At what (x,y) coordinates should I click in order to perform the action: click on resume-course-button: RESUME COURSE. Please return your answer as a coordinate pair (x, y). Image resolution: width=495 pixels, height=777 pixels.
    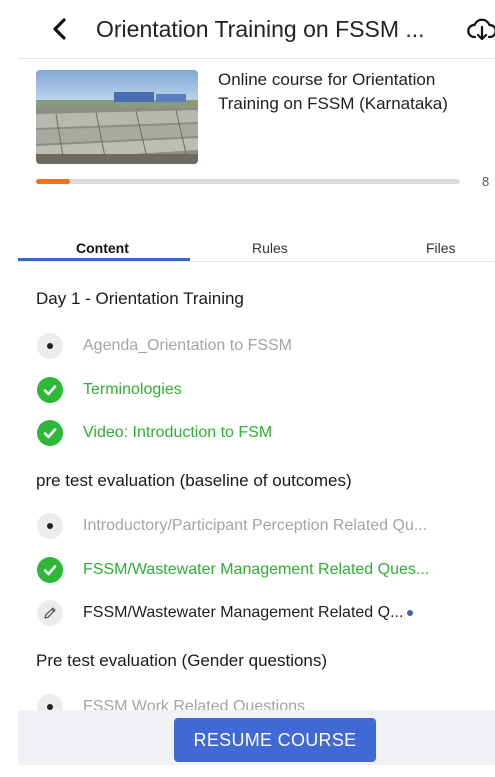
    Looking at the image, I should click on (275, 740).